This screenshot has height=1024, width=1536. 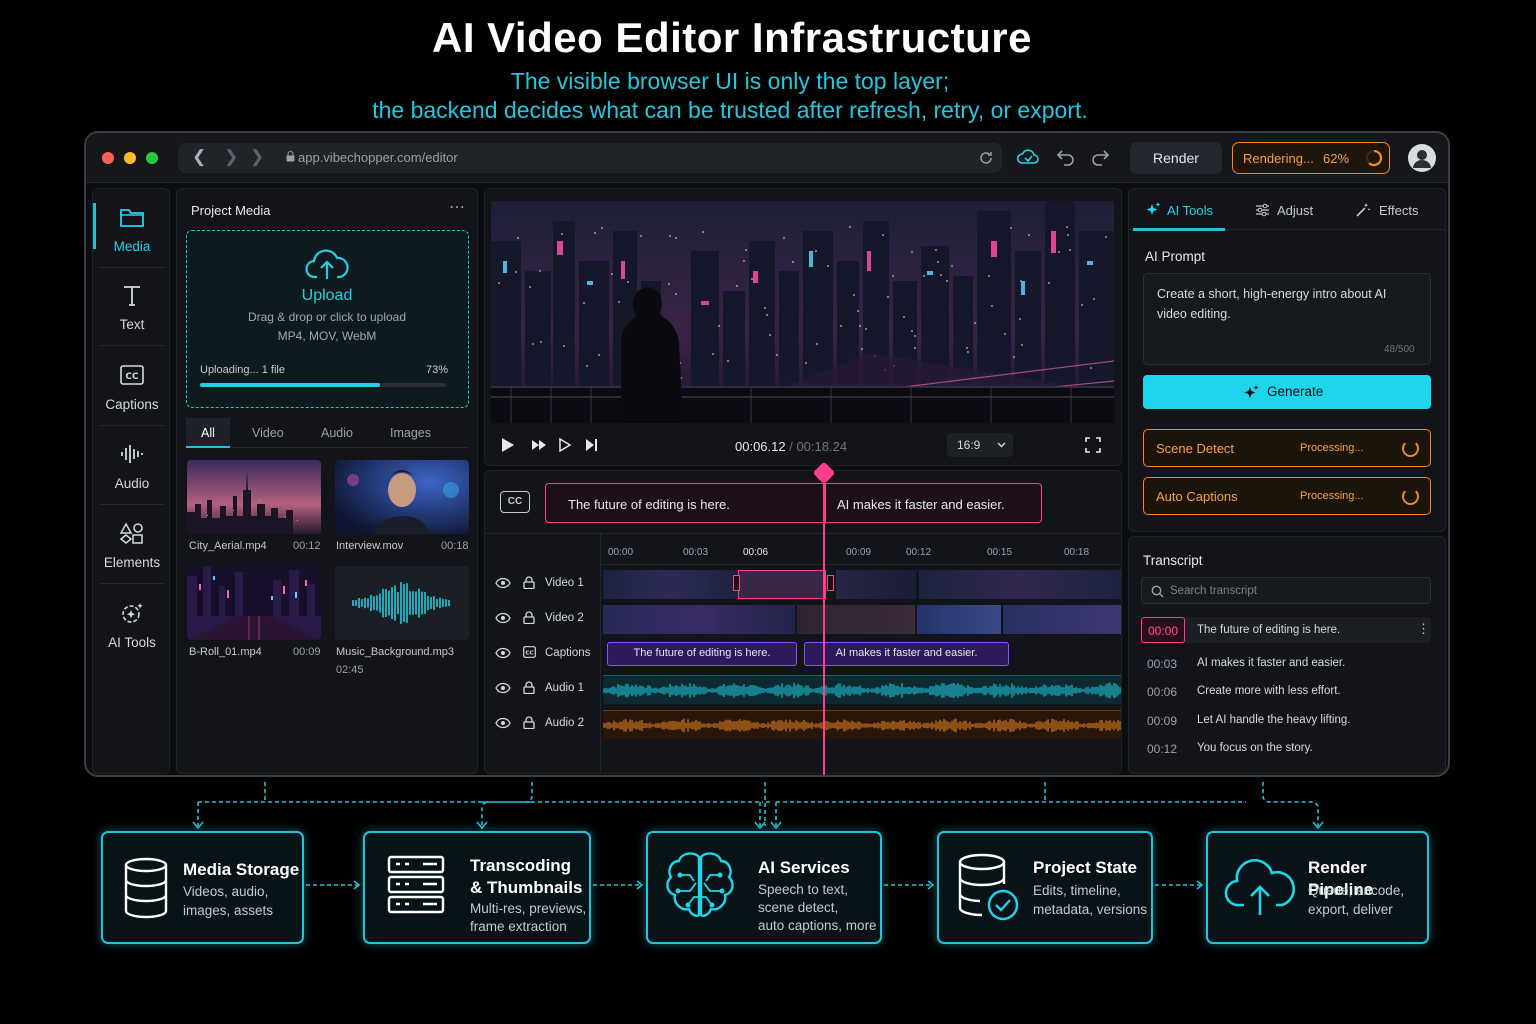 What do you see at coordinates (539, 445) in the screenshot?
I see `fast-forward-icon` at bounding box center [539, 445].